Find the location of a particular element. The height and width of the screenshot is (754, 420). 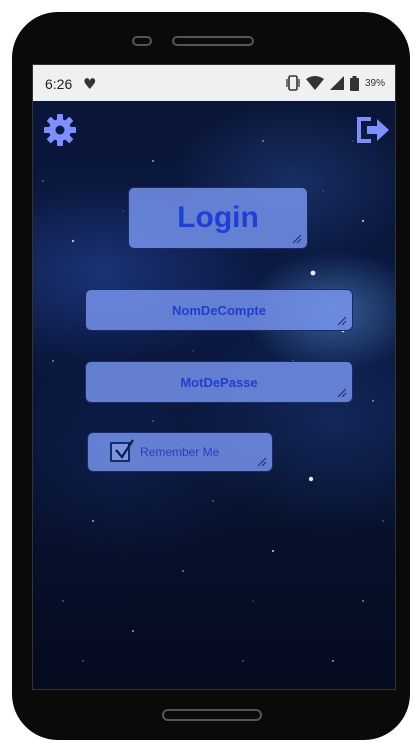

signal-icon is located at coordinates (336, 83).